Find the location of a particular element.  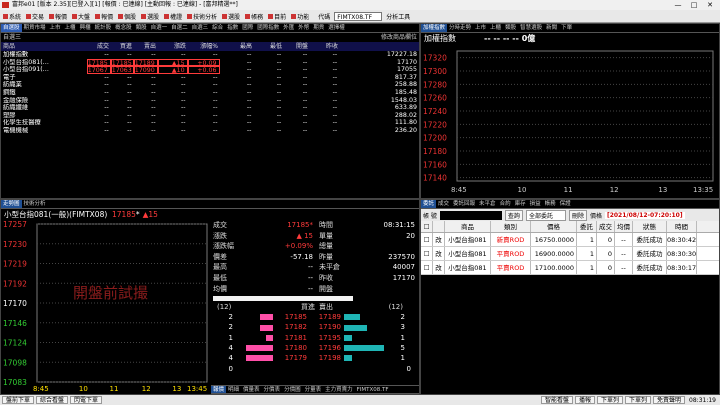

maximize-button: □ is located at coordinates (694, 5).